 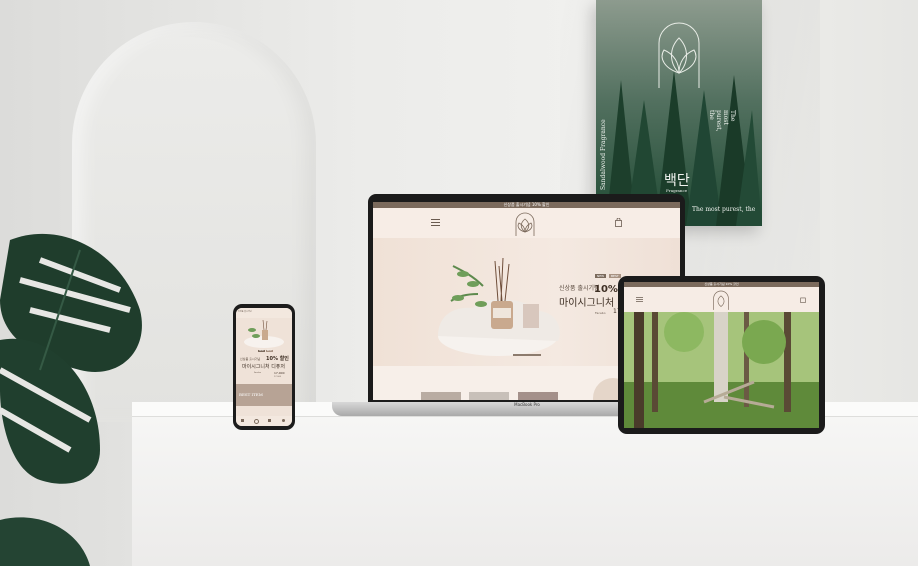 What do you see at coordinates (71, 399) in the screenshot?
I see `monstera-leaf-icon` at bounding box center [71, 399].